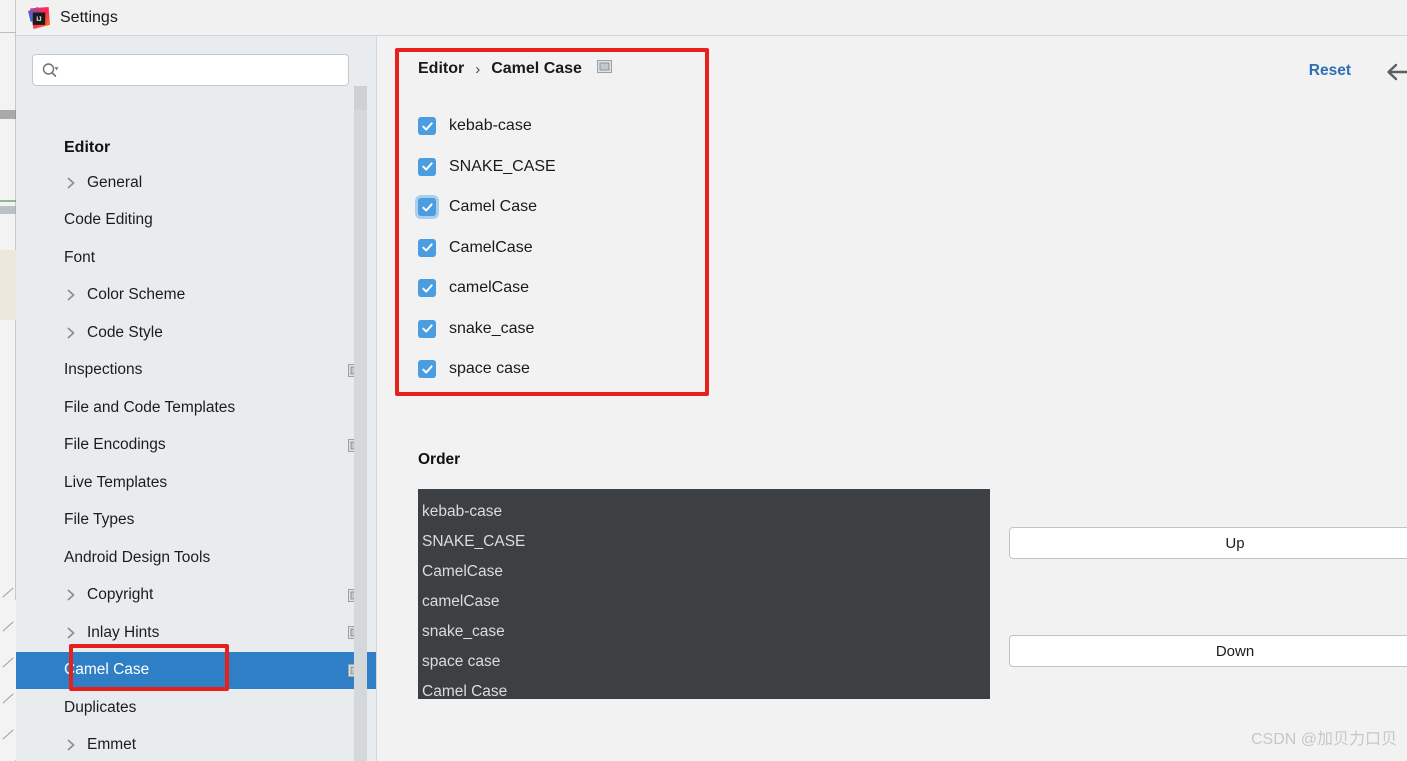  What do you see at coordinates (711, 18) in the screenshot?
I see `title-bar: IJ Settings` at bounding box center [711, 18].